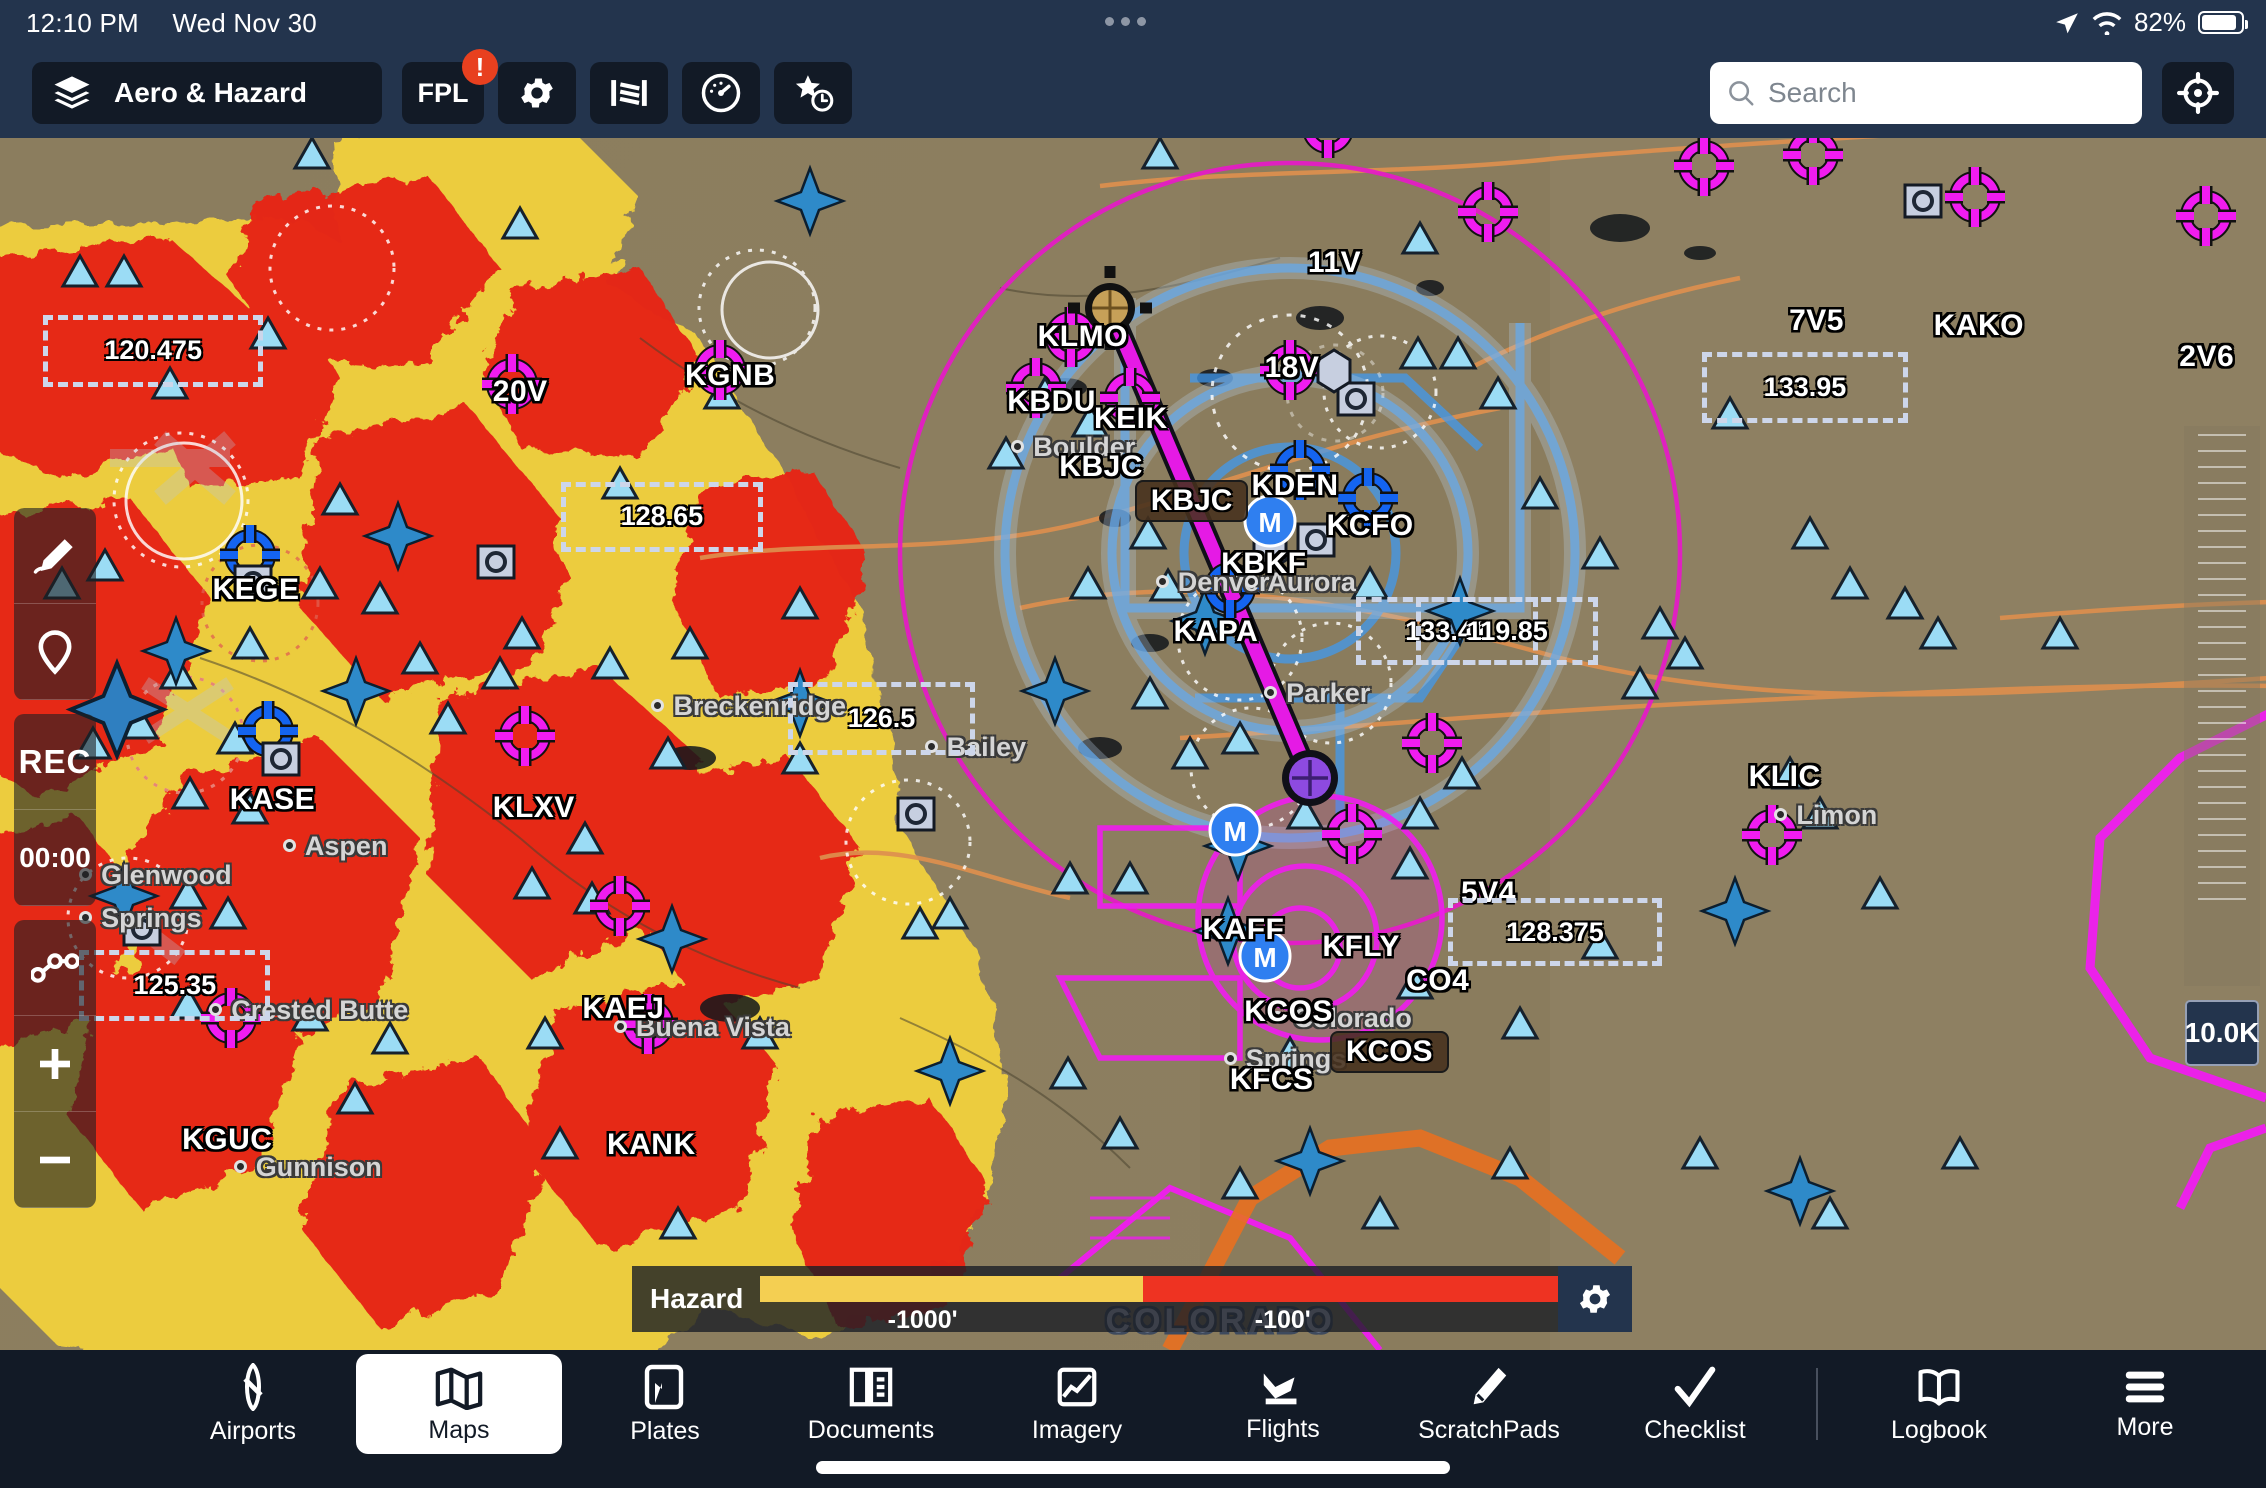 Image resolution: width=2266 pixels, height=1488 pixels. What do you see at coordinates (1938, 93) in the screenshot?
I see `search-input` at bounding box center [1938, 93].